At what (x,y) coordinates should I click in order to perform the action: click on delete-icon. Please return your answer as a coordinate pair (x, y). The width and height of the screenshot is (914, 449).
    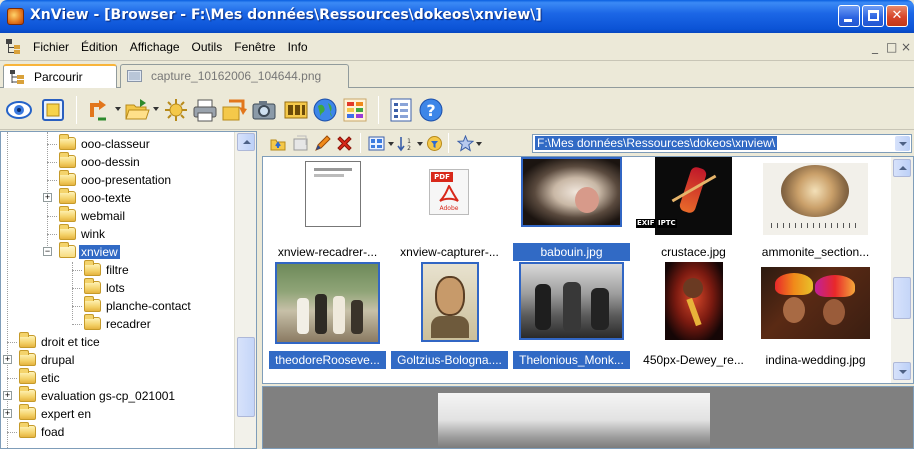
    Looking at the image, I should click on (344, 143).